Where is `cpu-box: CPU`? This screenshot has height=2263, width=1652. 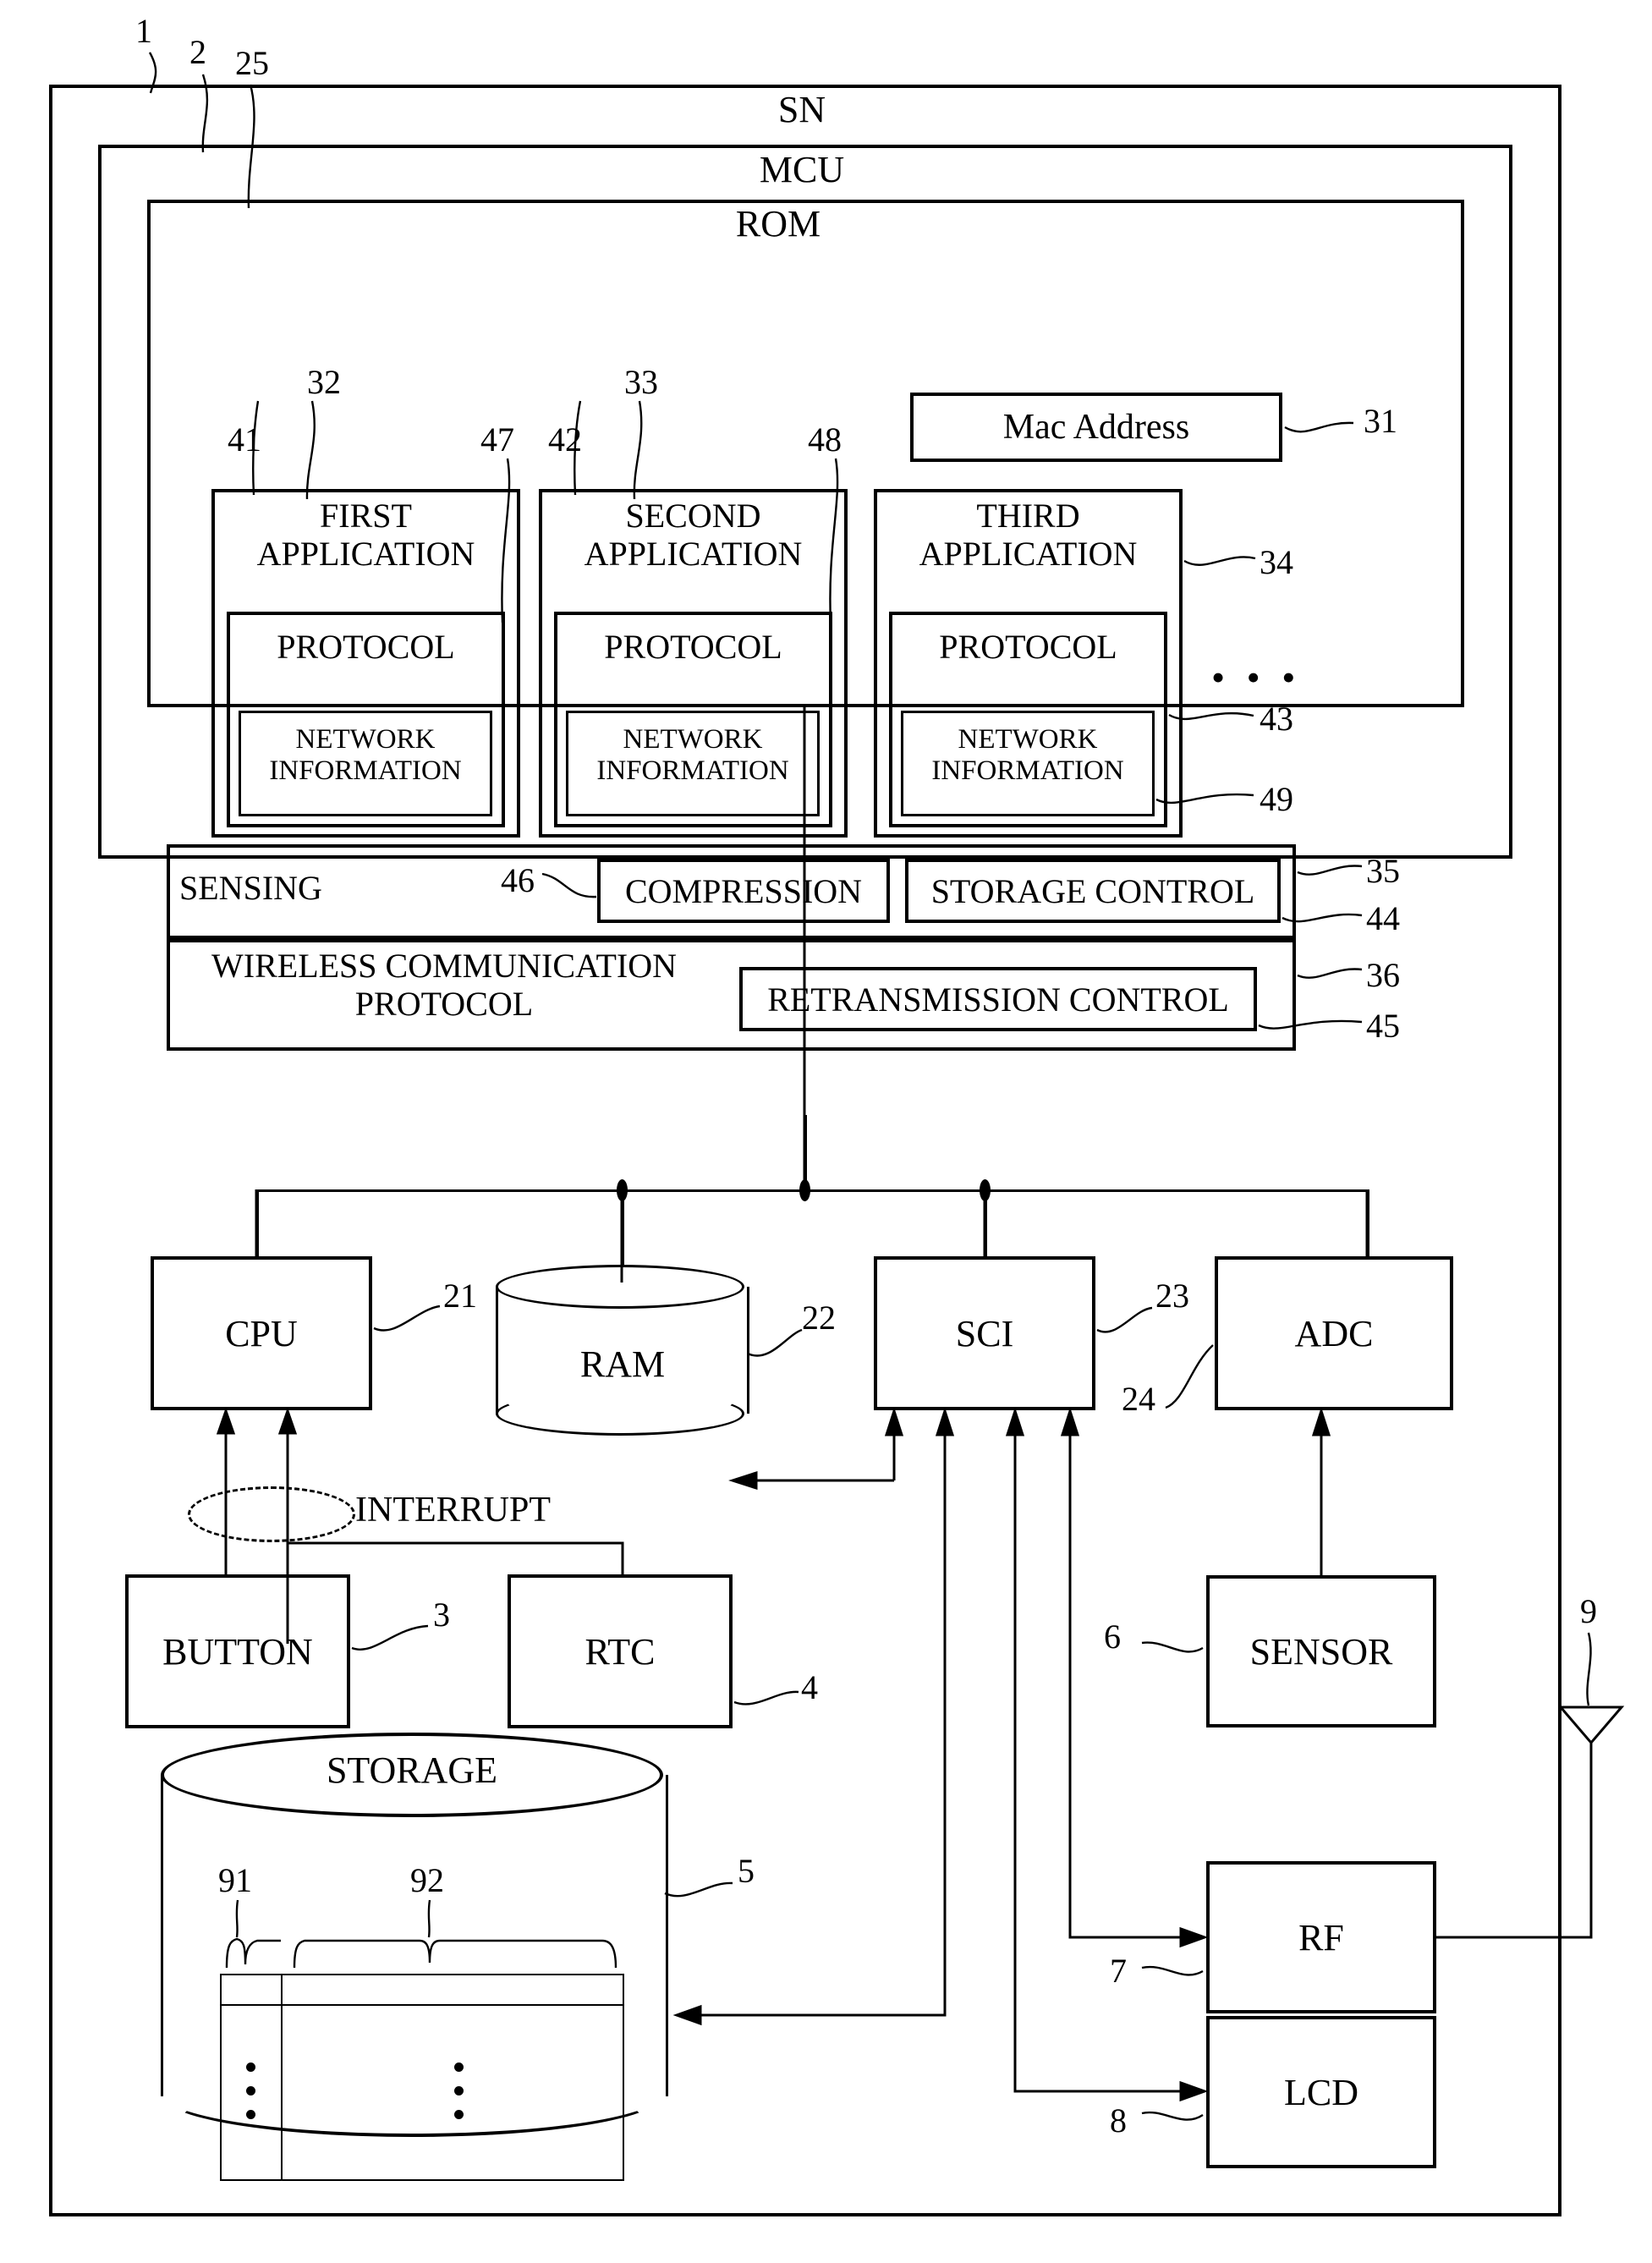 cpu-box: CPU is located at coordinates (261, 1333).